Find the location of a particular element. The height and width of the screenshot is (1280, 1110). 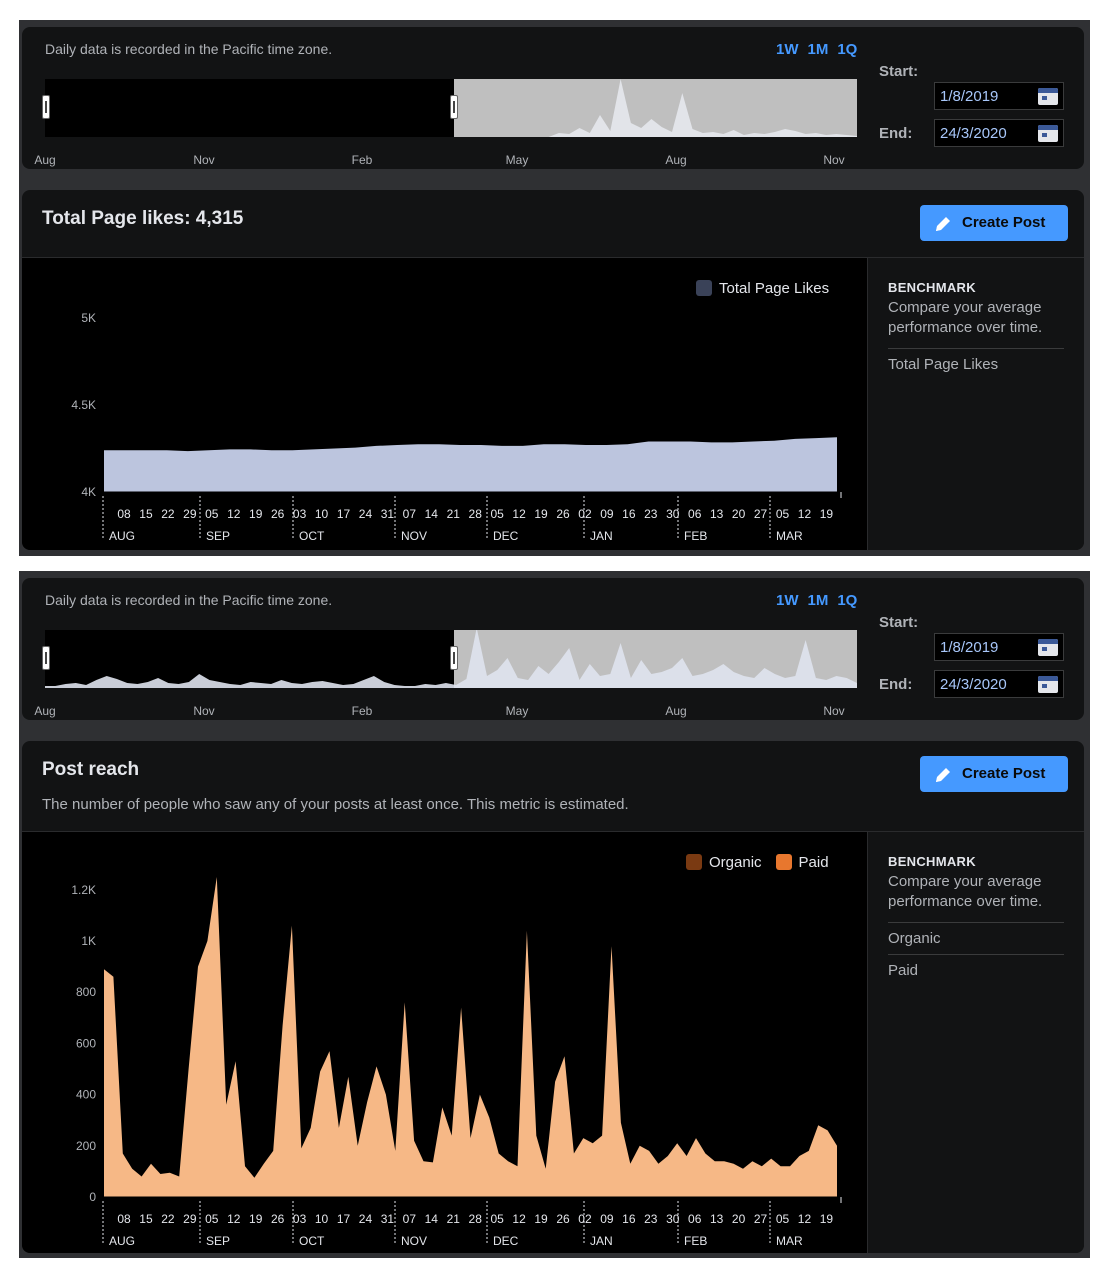

x-month-label: AUG is located at coordinates (122, 536).